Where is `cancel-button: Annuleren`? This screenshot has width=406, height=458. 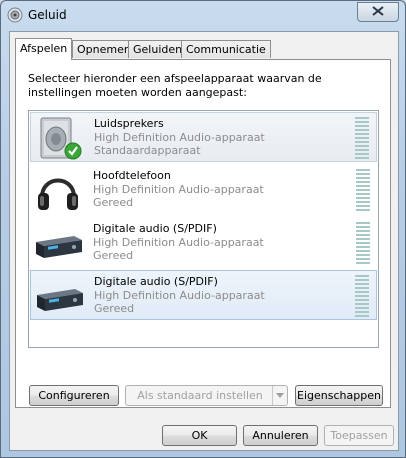
cancel-button: Annuleren is located at coordinates (280, 435).